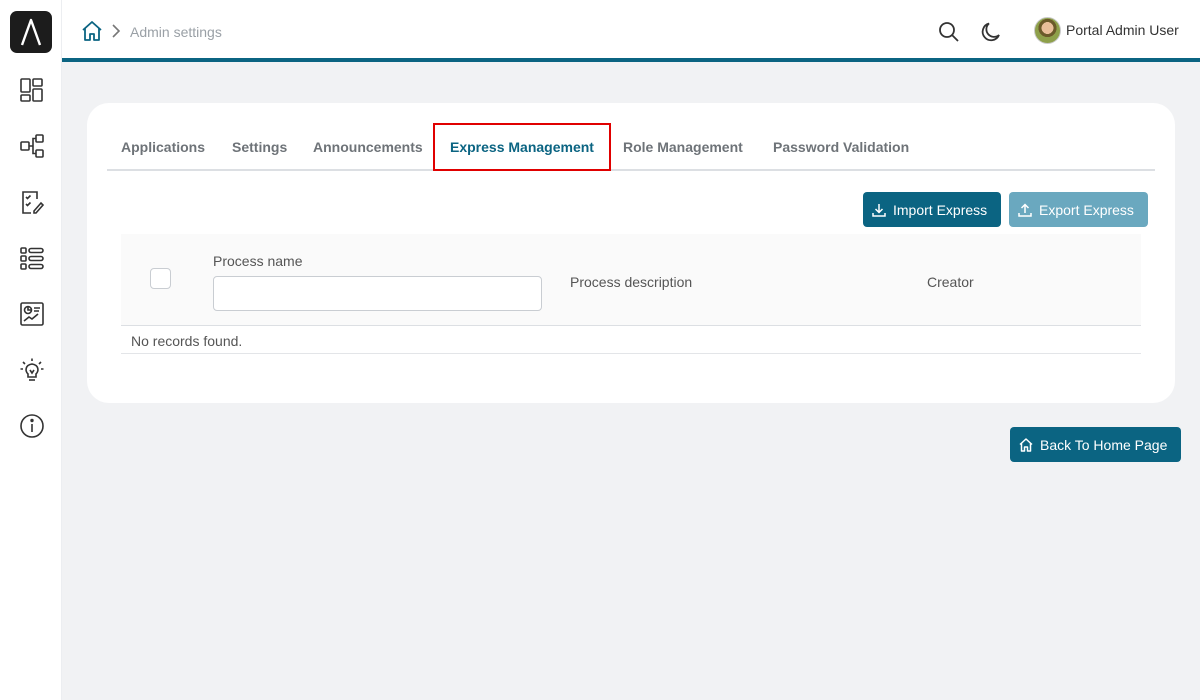  What do you see at coordinates (1104, 444) in the screenshot?
I see `back-to-home-label: Back To Home Page` at bounding box center [1104, 444].